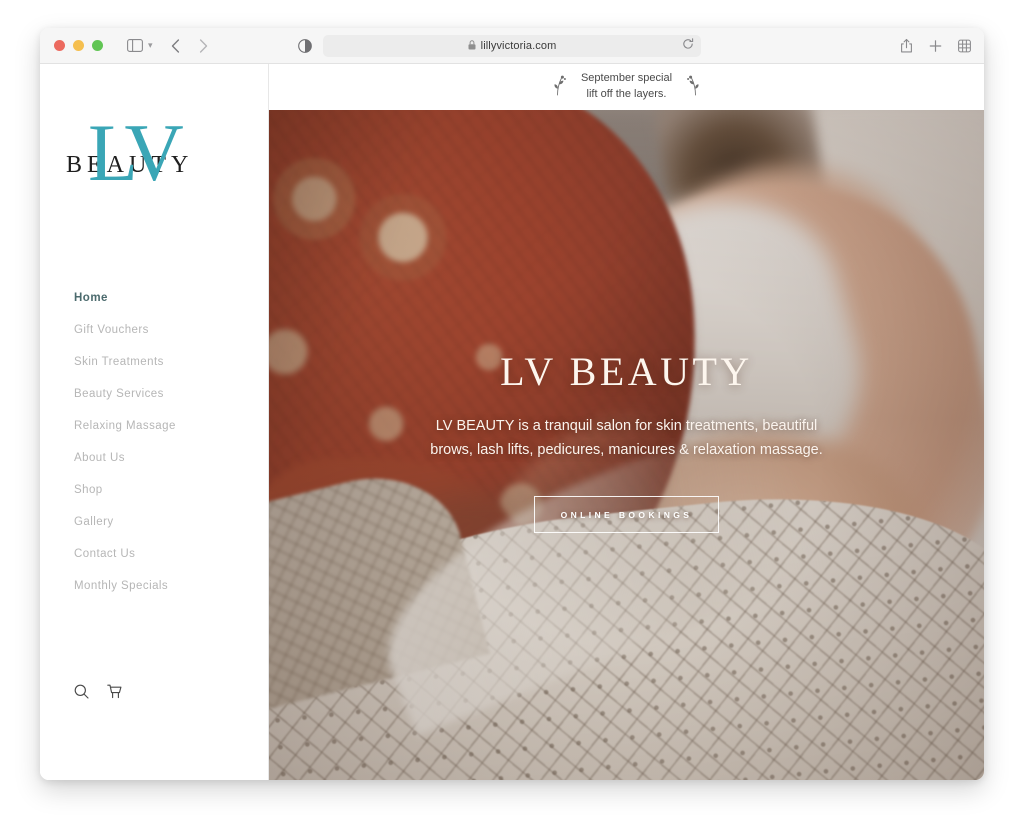  Describe the element at coordinates (81, 694) in the screenshot. I see `search-icon` at that location.